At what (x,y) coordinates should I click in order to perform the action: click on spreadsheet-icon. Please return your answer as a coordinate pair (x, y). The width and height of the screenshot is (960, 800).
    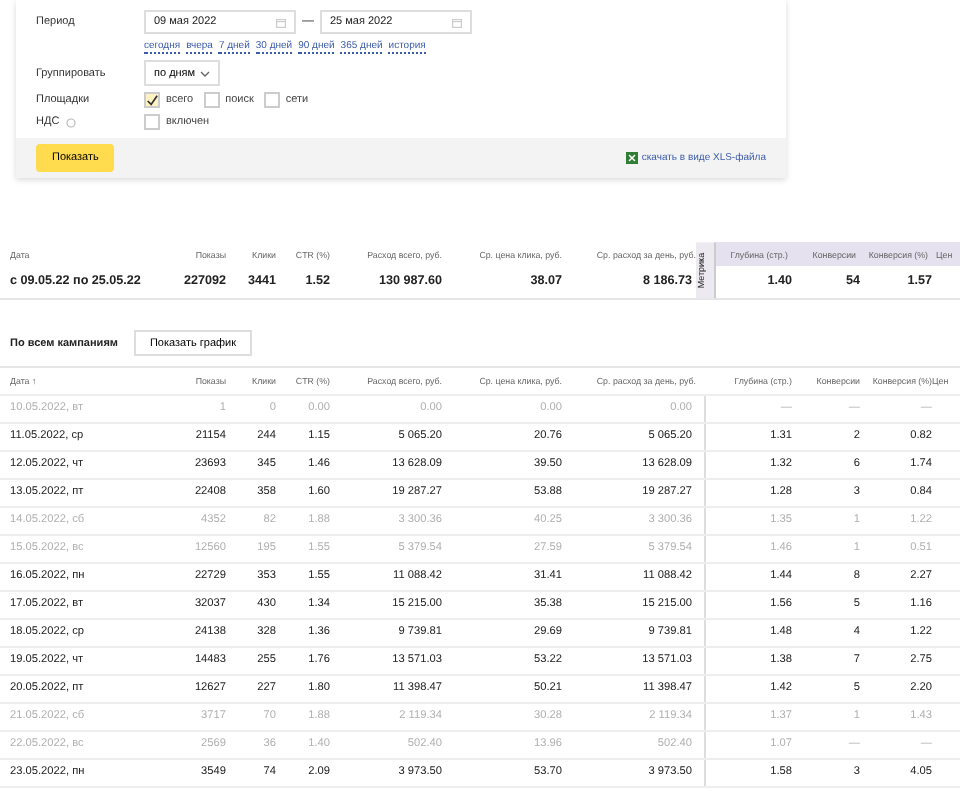
    Looking at the image, I should click on (631, 158).